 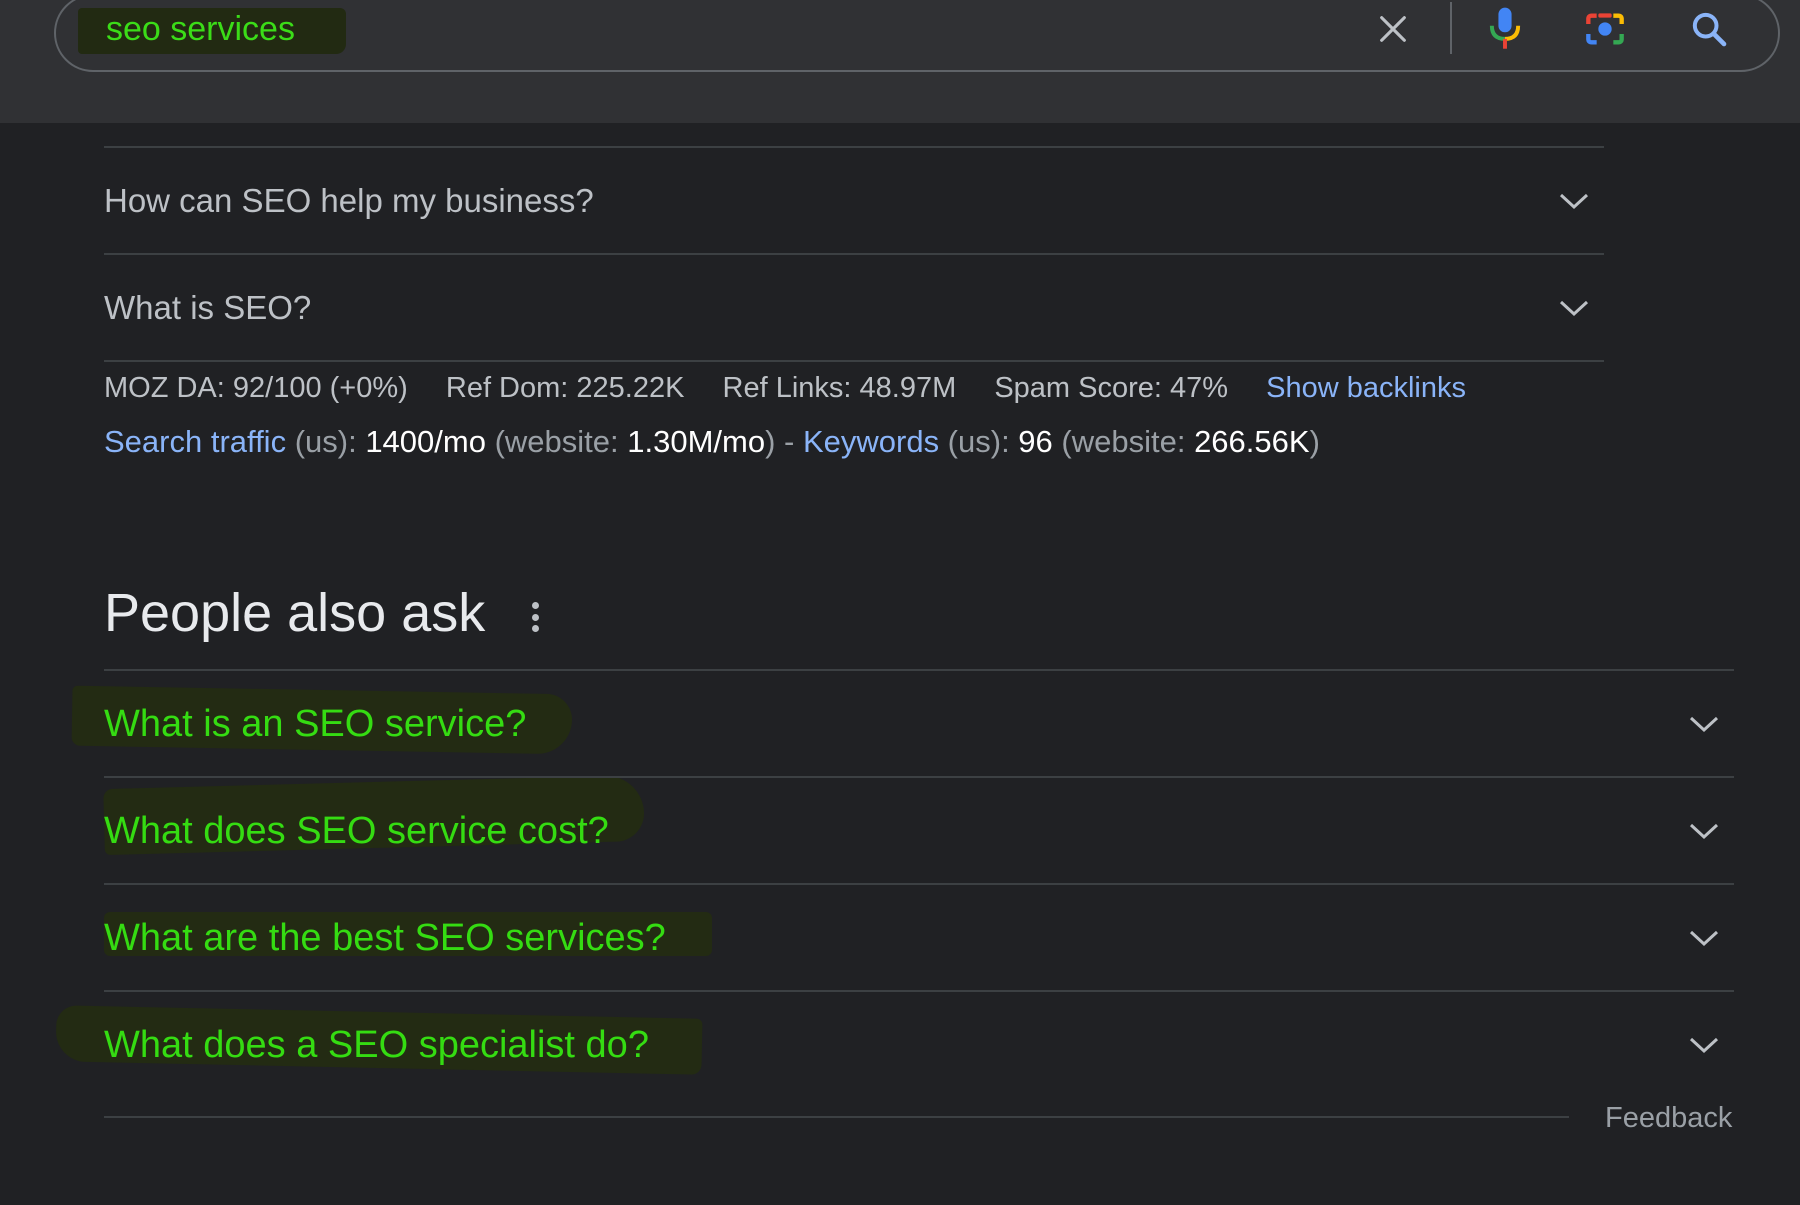 What do you see at coordinates (315, 723) in the screenshot?
I see `paa-question: What is an SEO service?` at bounding box center [315, 723].